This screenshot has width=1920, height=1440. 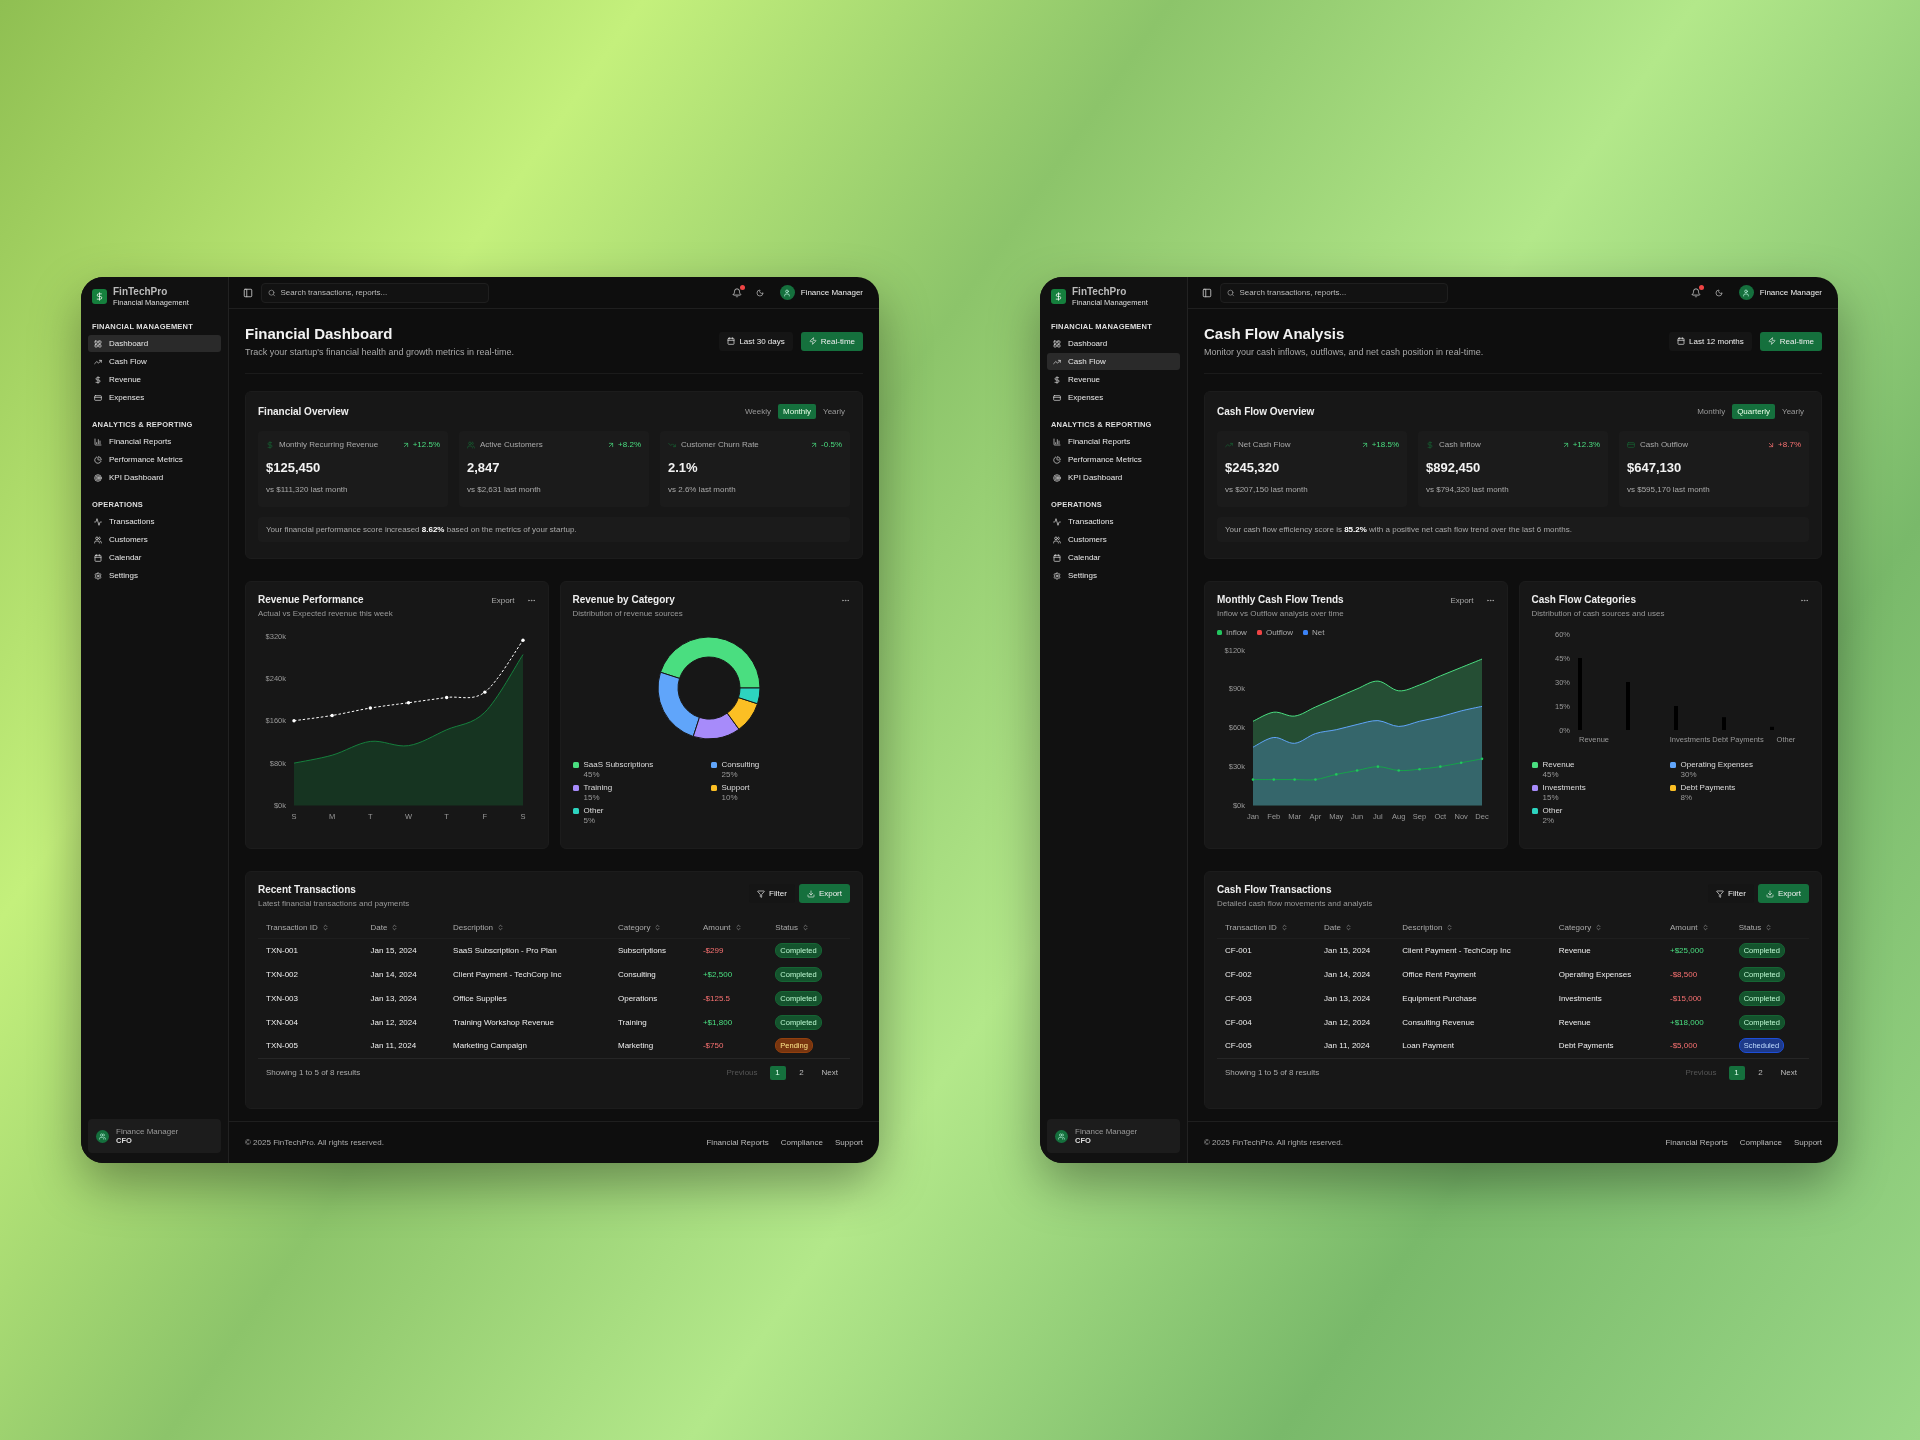 What do you see at coordinates (1057, 459) in the screenshot?
I see `pie-chart-icon` at bounding box center [1057, 459].